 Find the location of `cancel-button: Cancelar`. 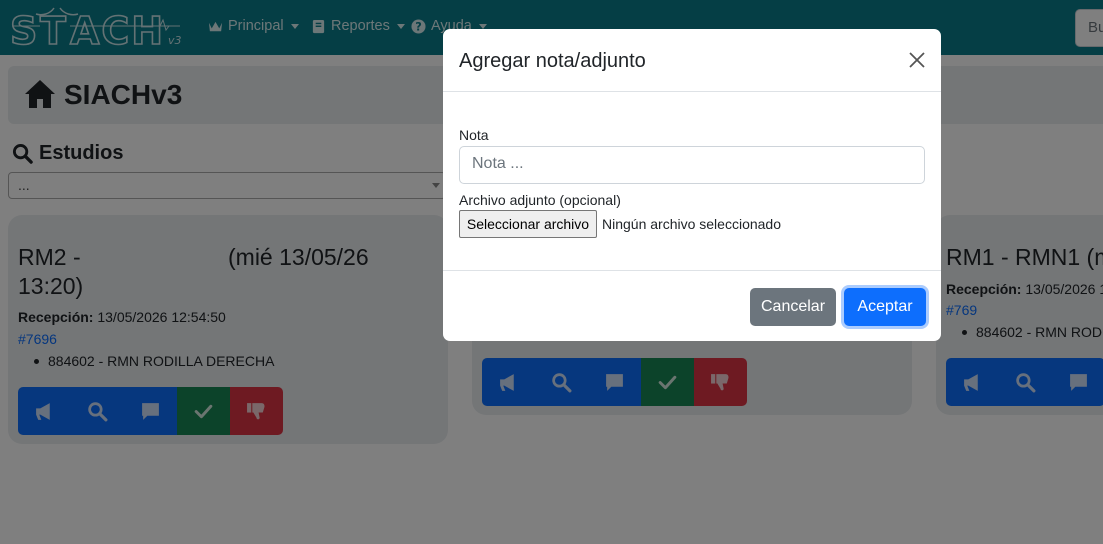

cancel-button: Cancelar is located at coordinates (793, 307).